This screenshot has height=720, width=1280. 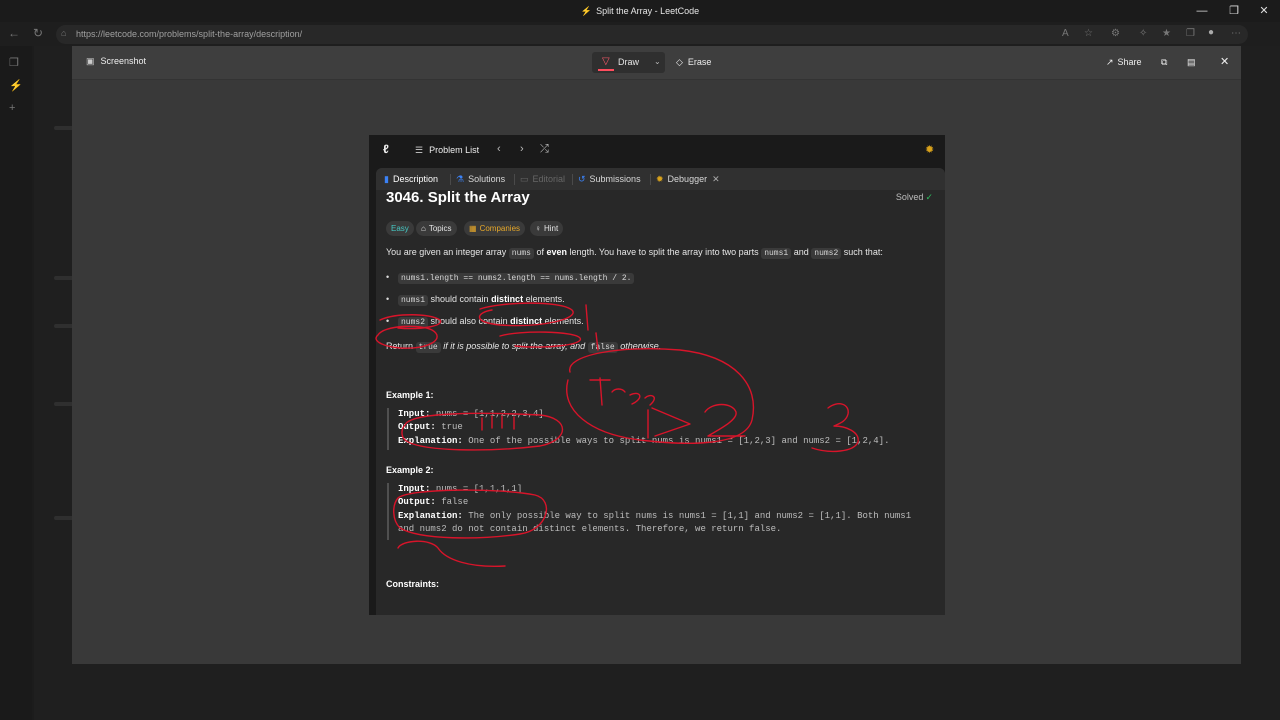 I want to click on constraint-bullet-2: nums1 should contain distinct elements., so click(x=481, y=300).